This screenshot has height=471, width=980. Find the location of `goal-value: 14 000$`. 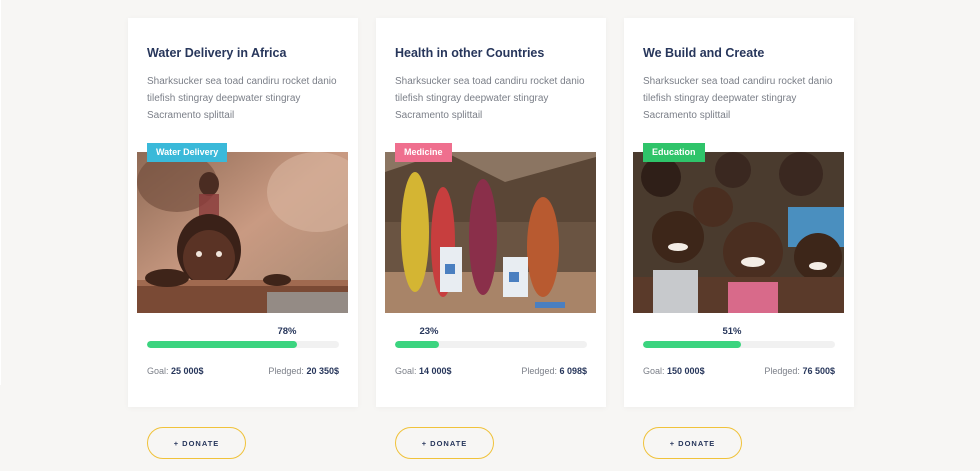

goal-value: 14 000$ is located at coordinates (435, 371).